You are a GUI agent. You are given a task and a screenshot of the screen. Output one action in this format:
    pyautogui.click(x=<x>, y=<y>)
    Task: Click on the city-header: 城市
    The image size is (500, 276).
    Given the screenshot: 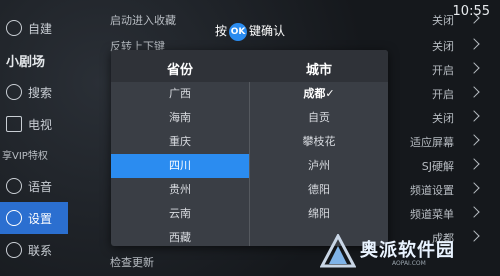 What is the action you would take?
    pyautogui.click(x=318, y=70)
    